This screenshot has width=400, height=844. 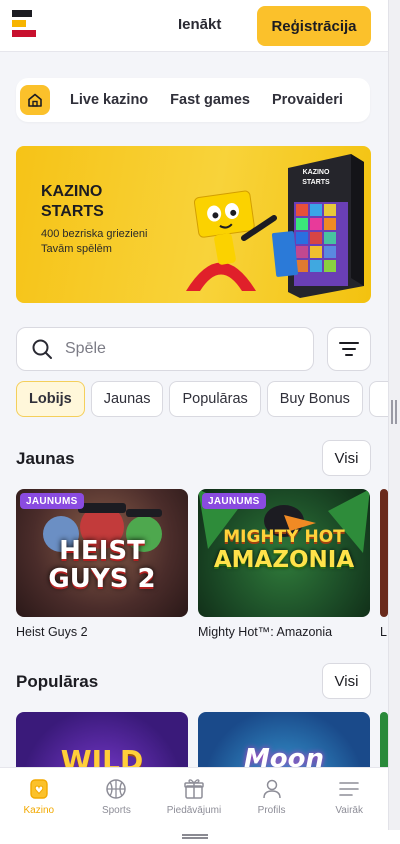 I want to click on view-all-new-button: Visi, so click(x=346, y=458).